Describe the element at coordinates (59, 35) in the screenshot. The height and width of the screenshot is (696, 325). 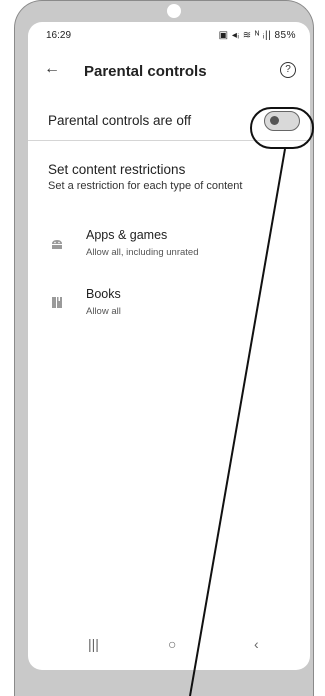
I see `status-time: 16:29` at that location.